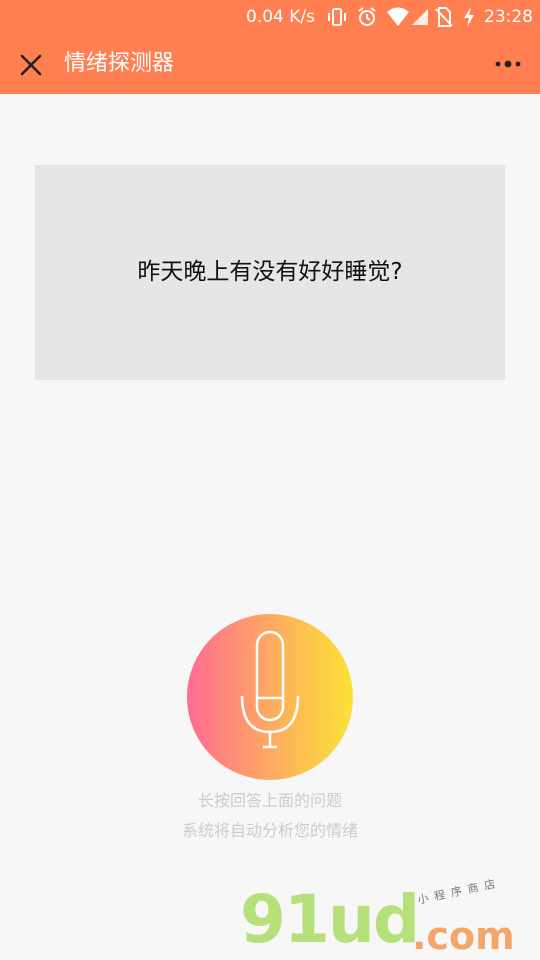 The height and width of the screenshot is (960, 540). Describe the element at coordinates (510, 64) in the screenshot. I see `more-icon` at that location.